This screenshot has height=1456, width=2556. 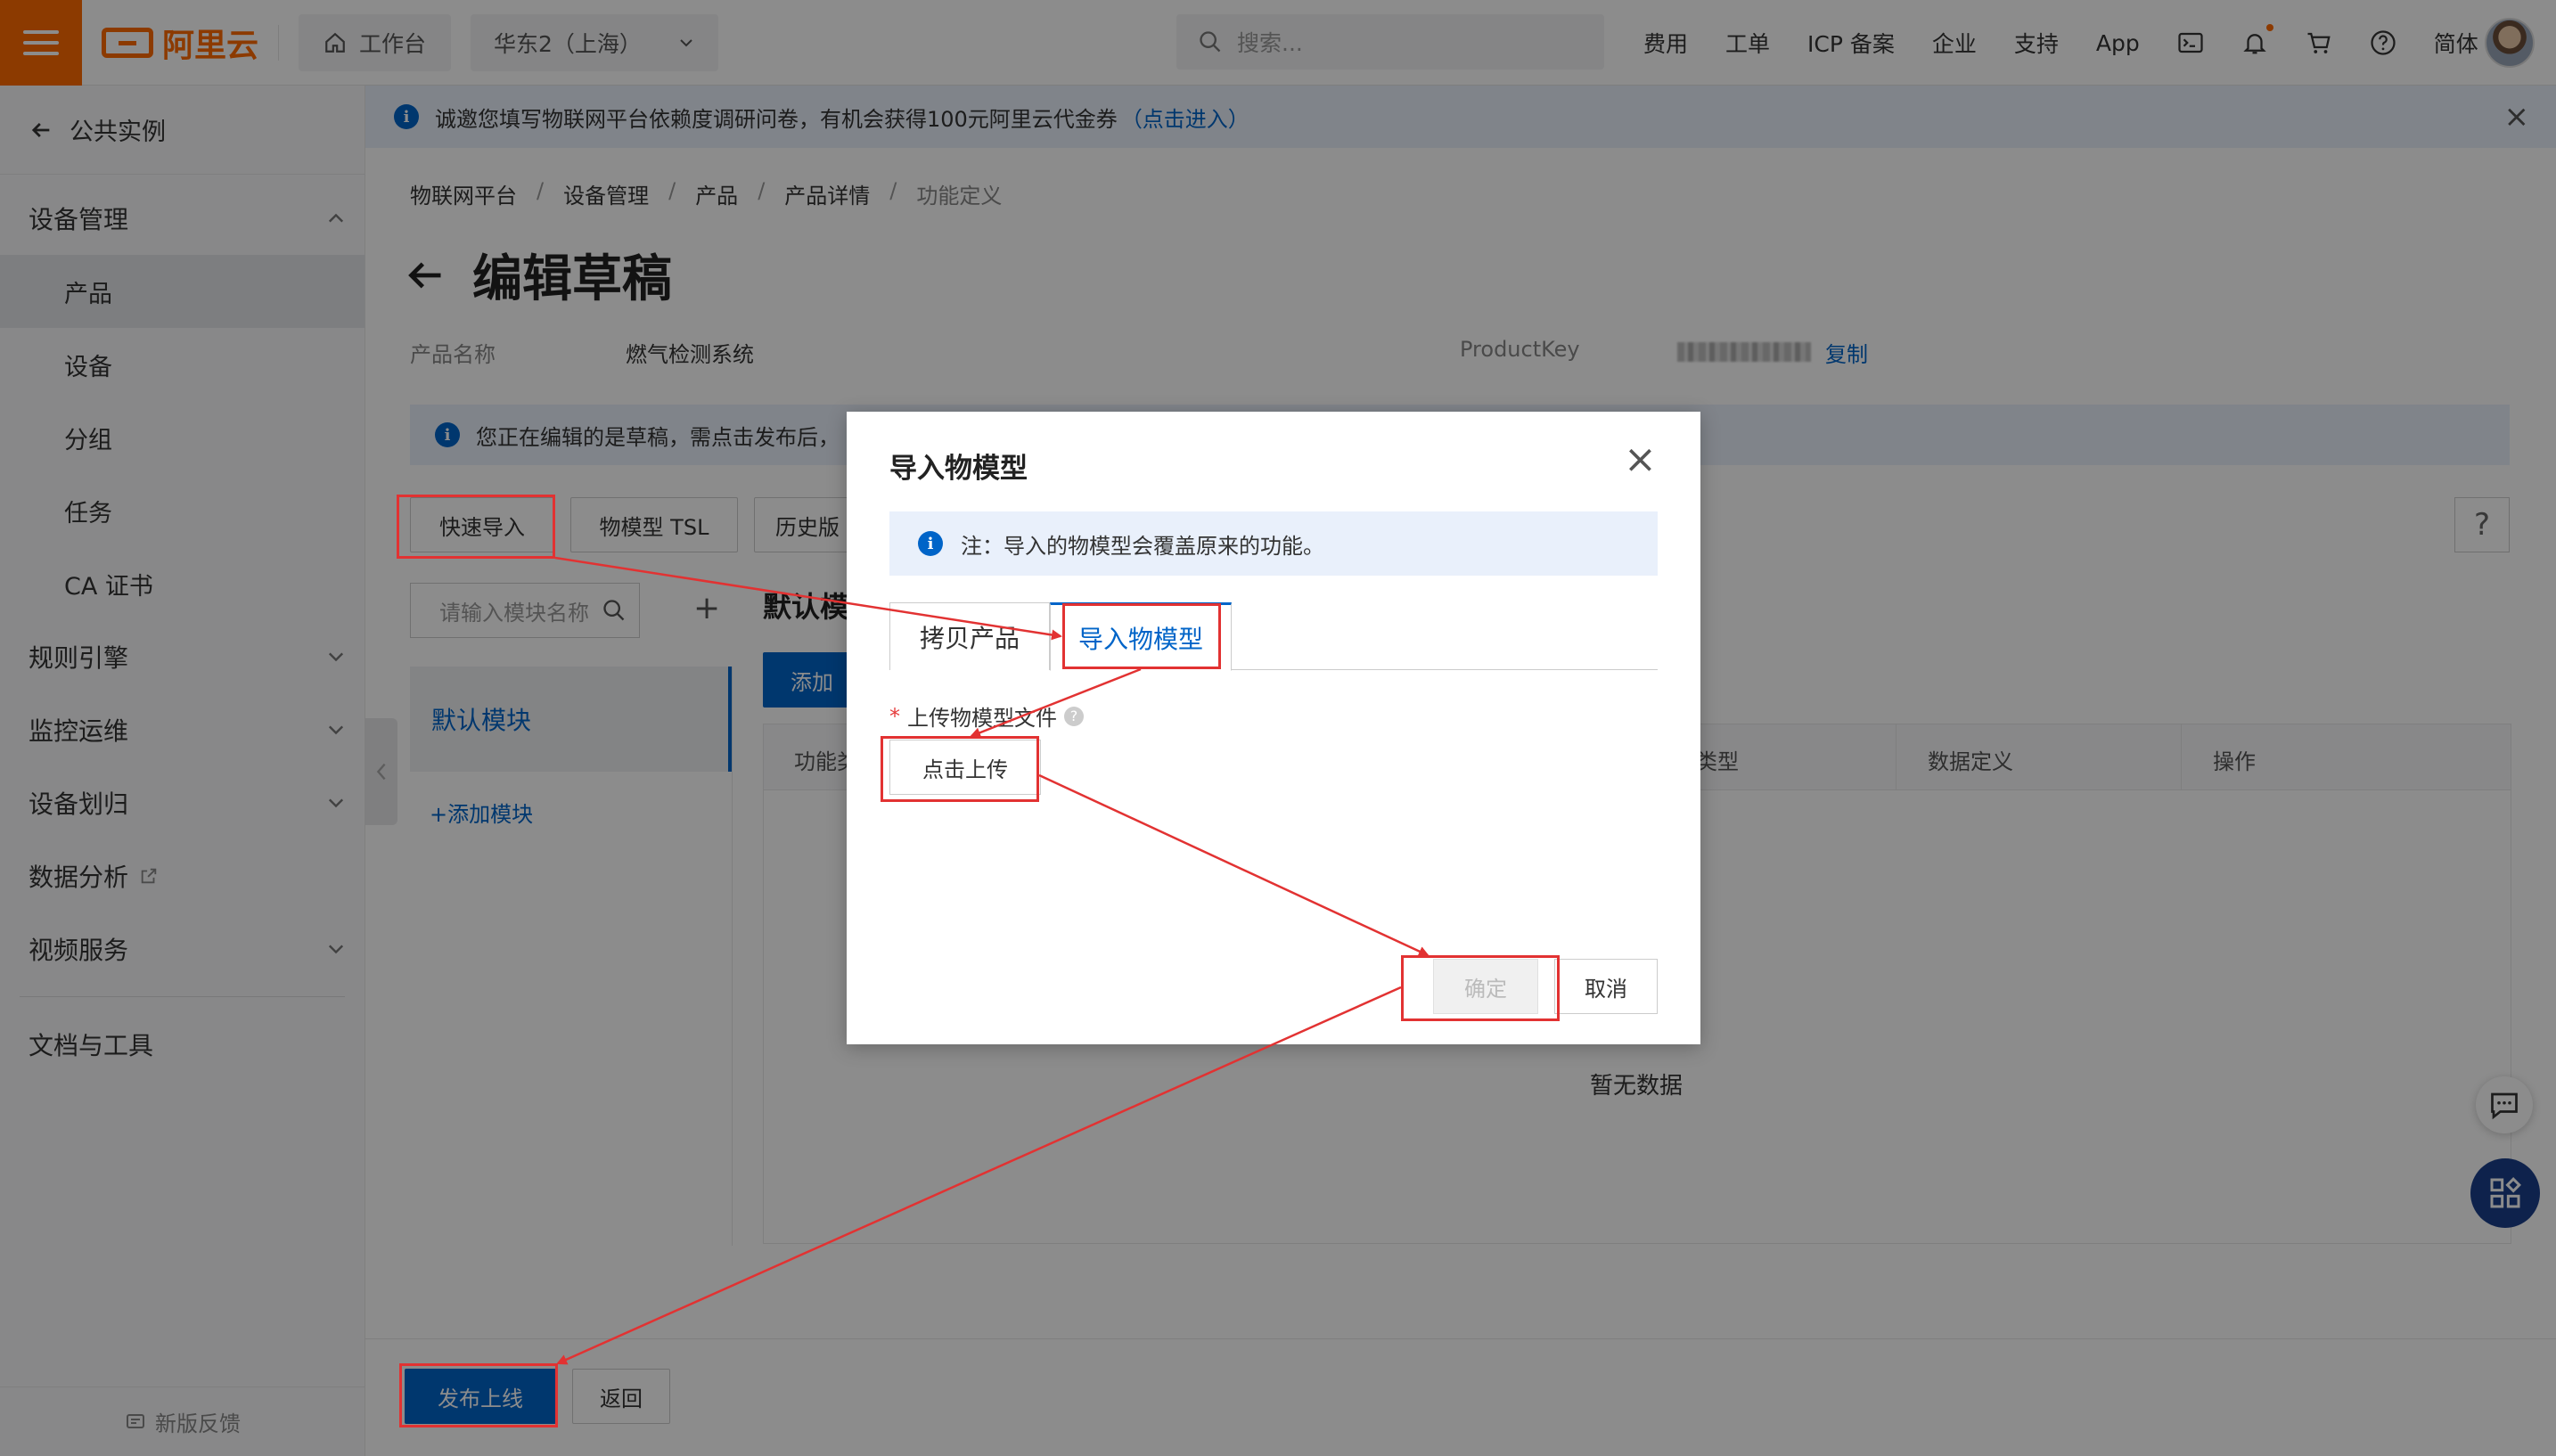 I want to click on question-icon: ?, so click(x=1074, y=716).